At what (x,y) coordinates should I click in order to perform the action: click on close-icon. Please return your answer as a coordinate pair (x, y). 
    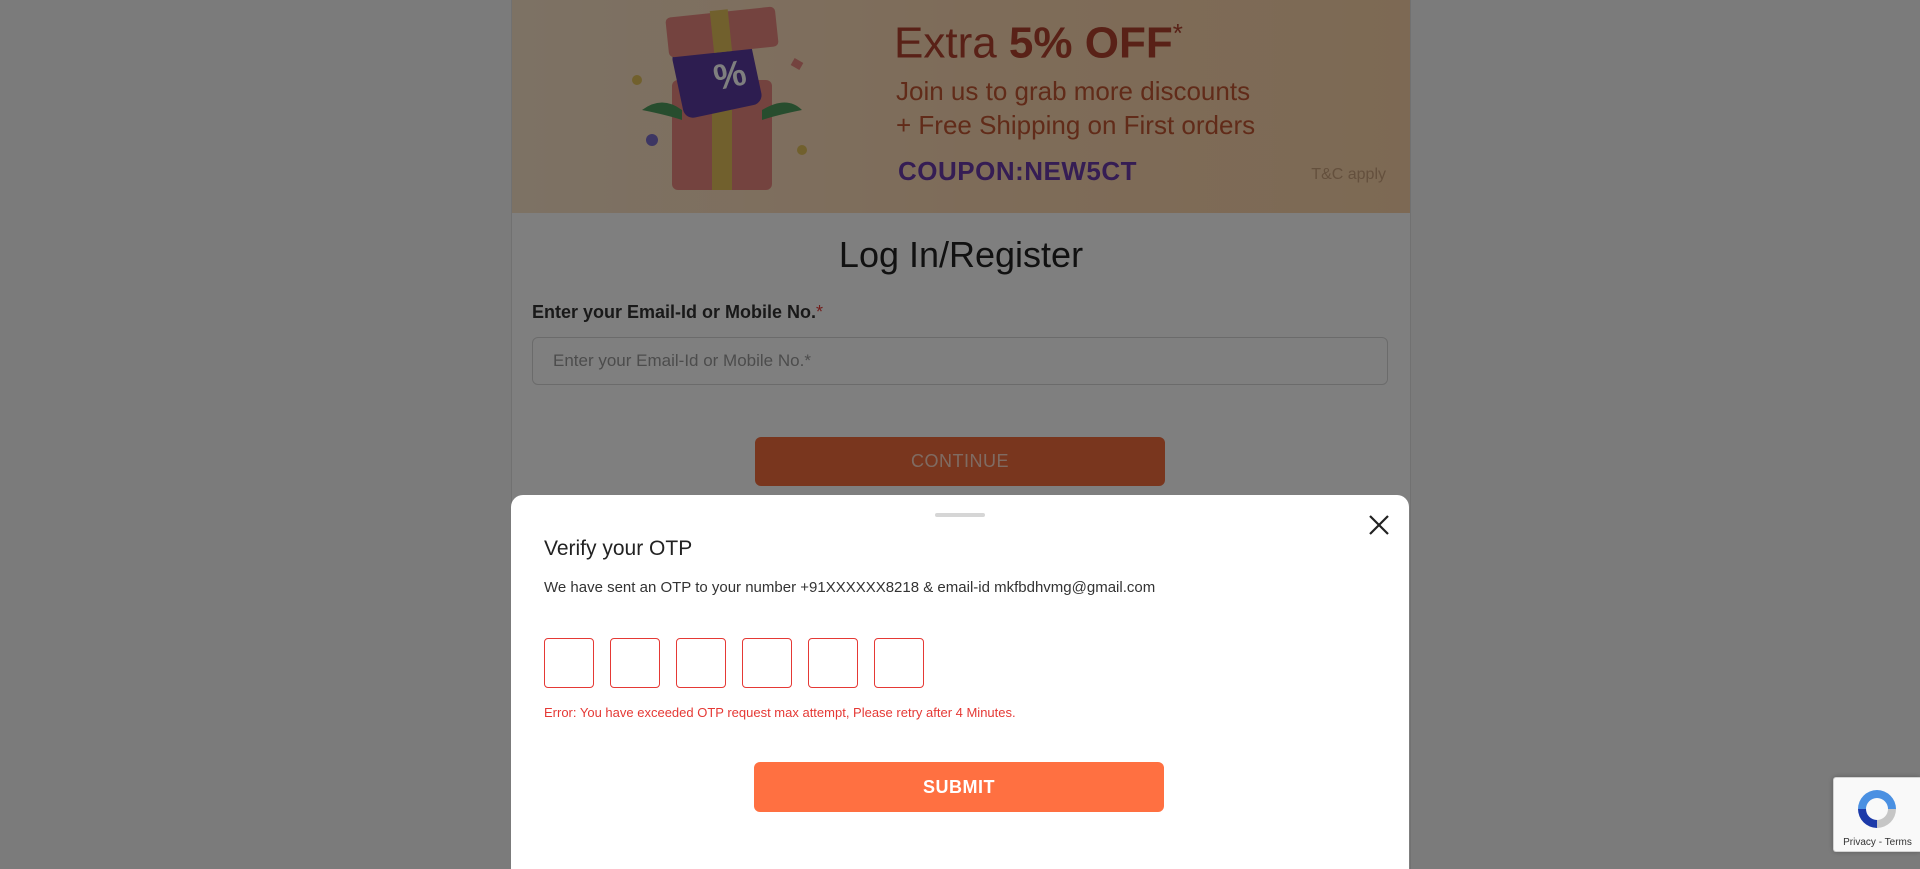
    Looking at the image, I should click on (1379, 525).